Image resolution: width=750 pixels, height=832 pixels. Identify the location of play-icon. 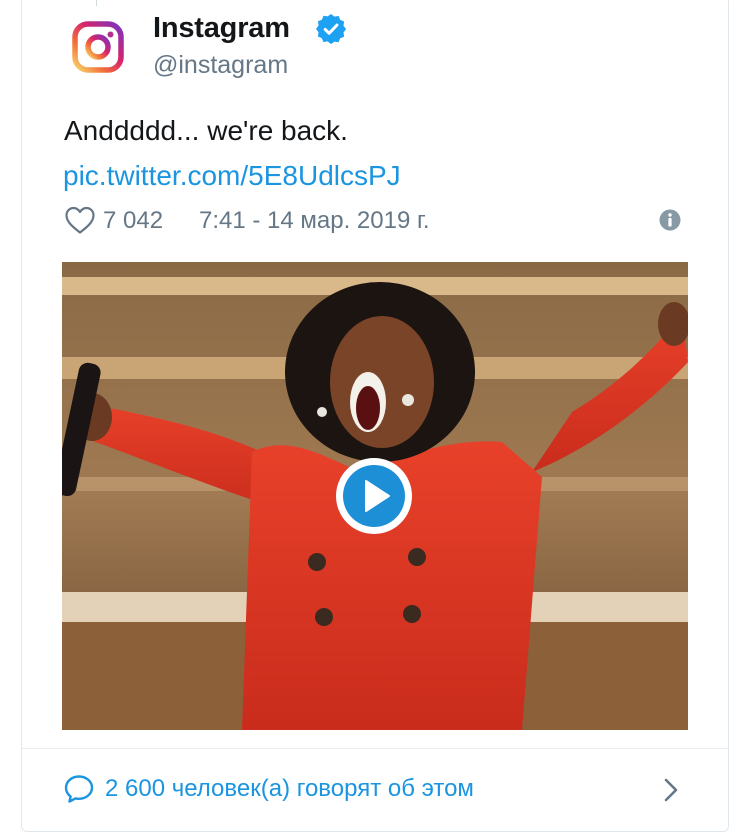
(374, 496).